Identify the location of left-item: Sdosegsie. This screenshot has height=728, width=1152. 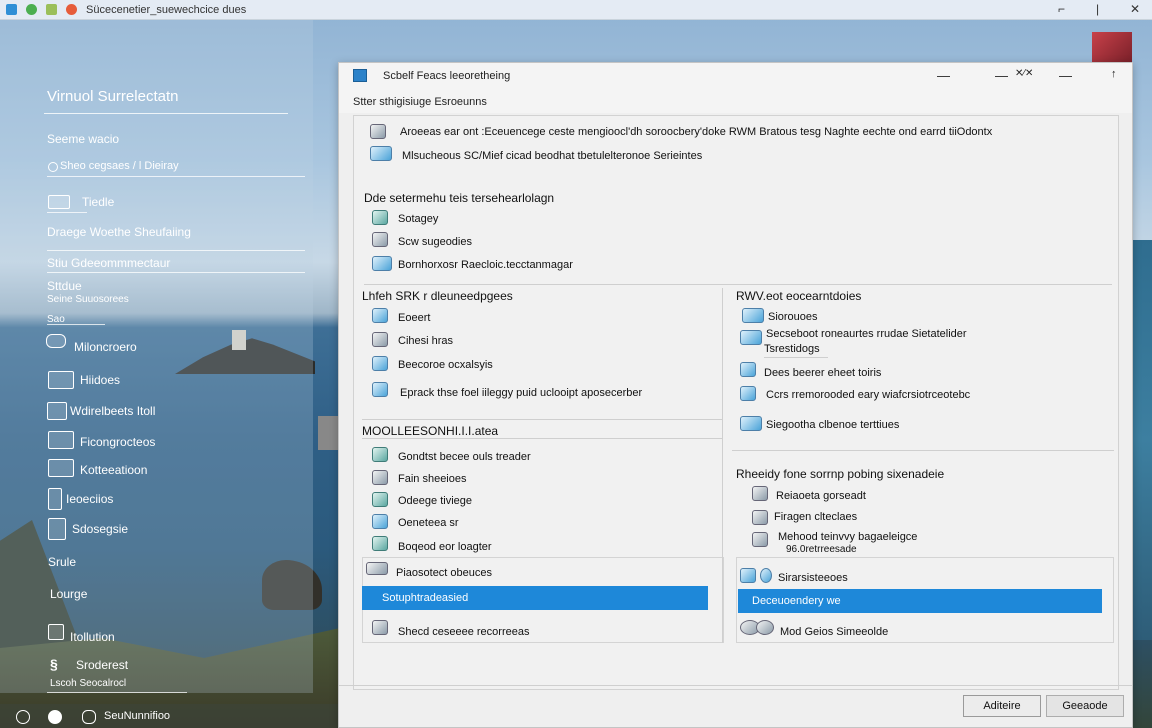
(100, 529).